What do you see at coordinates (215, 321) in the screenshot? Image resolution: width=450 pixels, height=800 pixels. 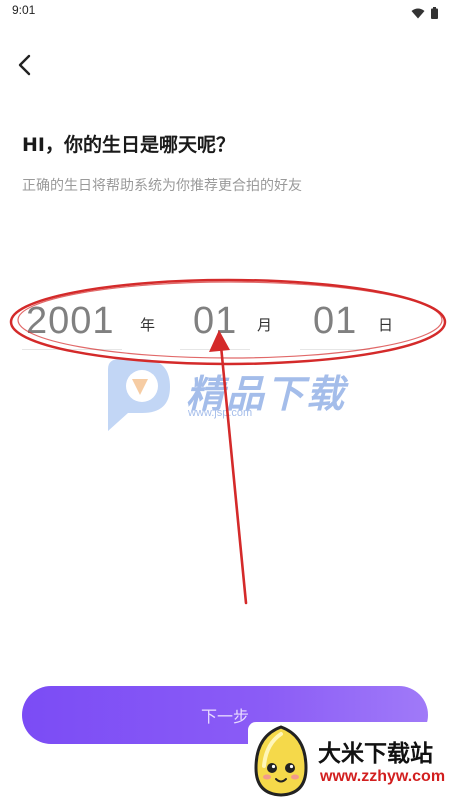 I see `month-wheel: 01` at bounding box center [215, 321].